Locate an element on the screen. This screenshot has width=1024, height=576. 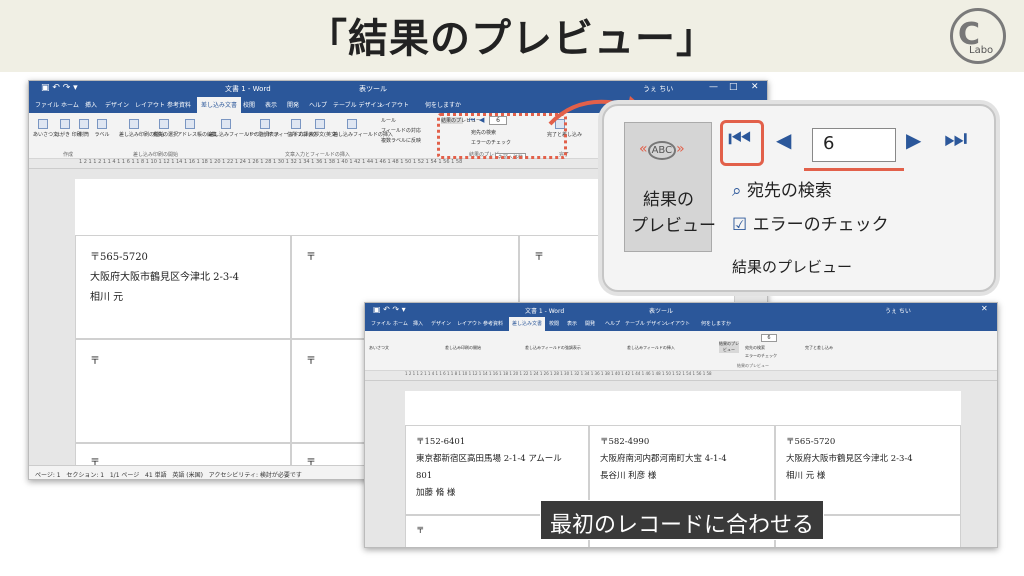
preview-results-button-large: «ABC» 結果の プレビュー is located at coordinates (670, 187).